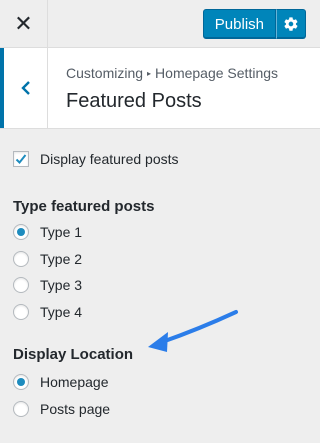 This screenshot has height=443, width=320. I want to click on type-featured-title: Type featured posts, so click(84, 206).